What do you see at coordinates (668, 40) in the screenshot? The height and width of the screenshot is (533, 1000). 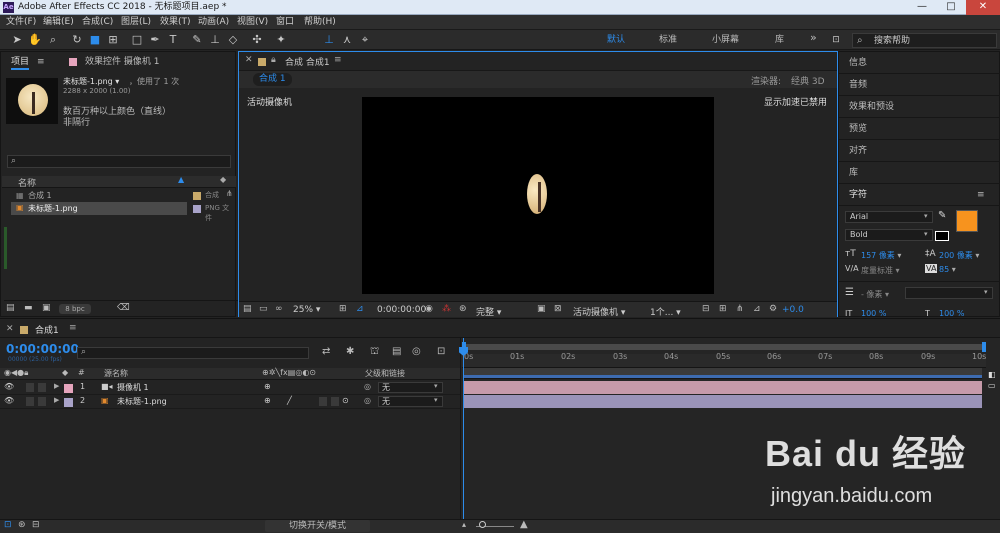 I see `workspace-standard: 标准` at bounding box center [668, 40].